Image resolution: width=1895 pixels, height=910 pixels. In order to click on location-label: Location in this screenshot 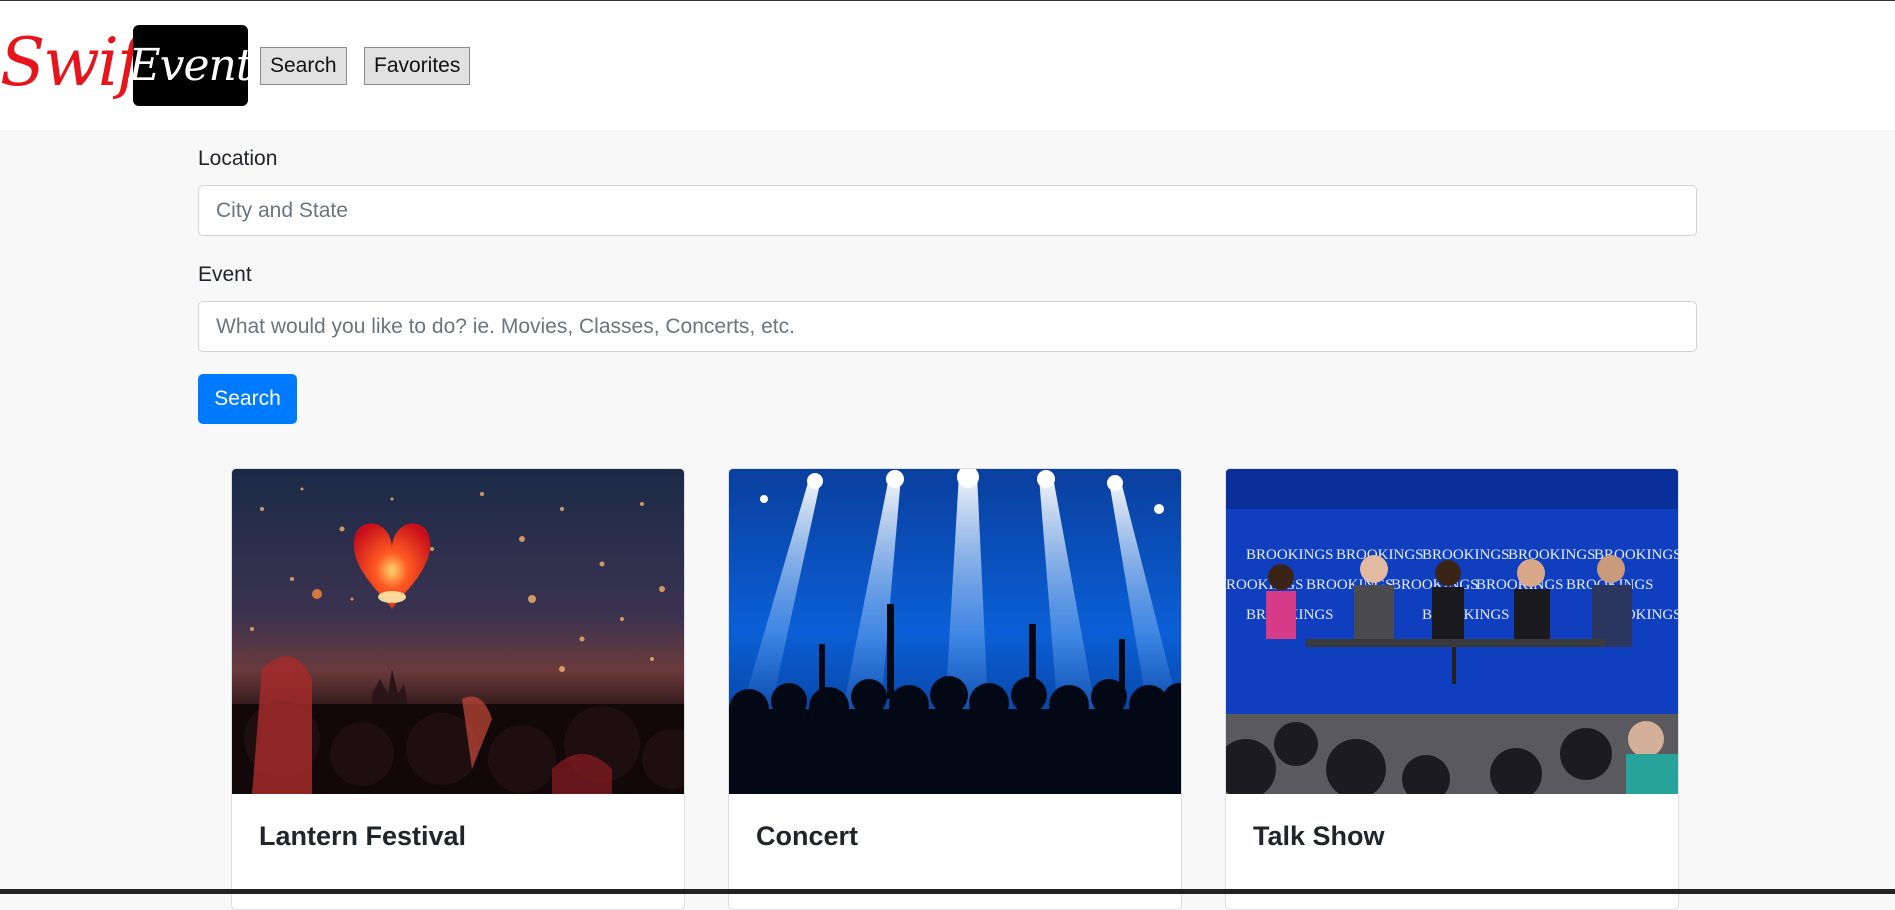, I will do `click(238, 158)`.